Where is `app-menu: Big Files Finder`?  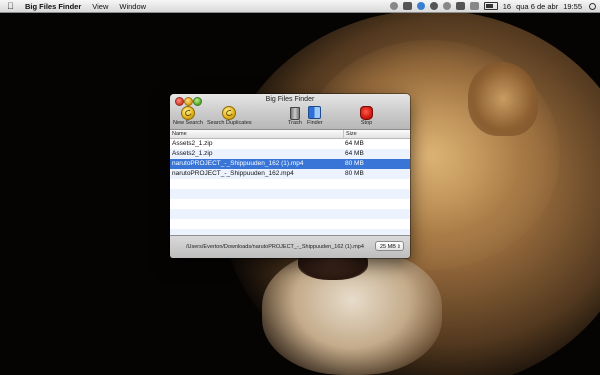
app-menu: Big Files Finder is located at coordinates (53, 6).